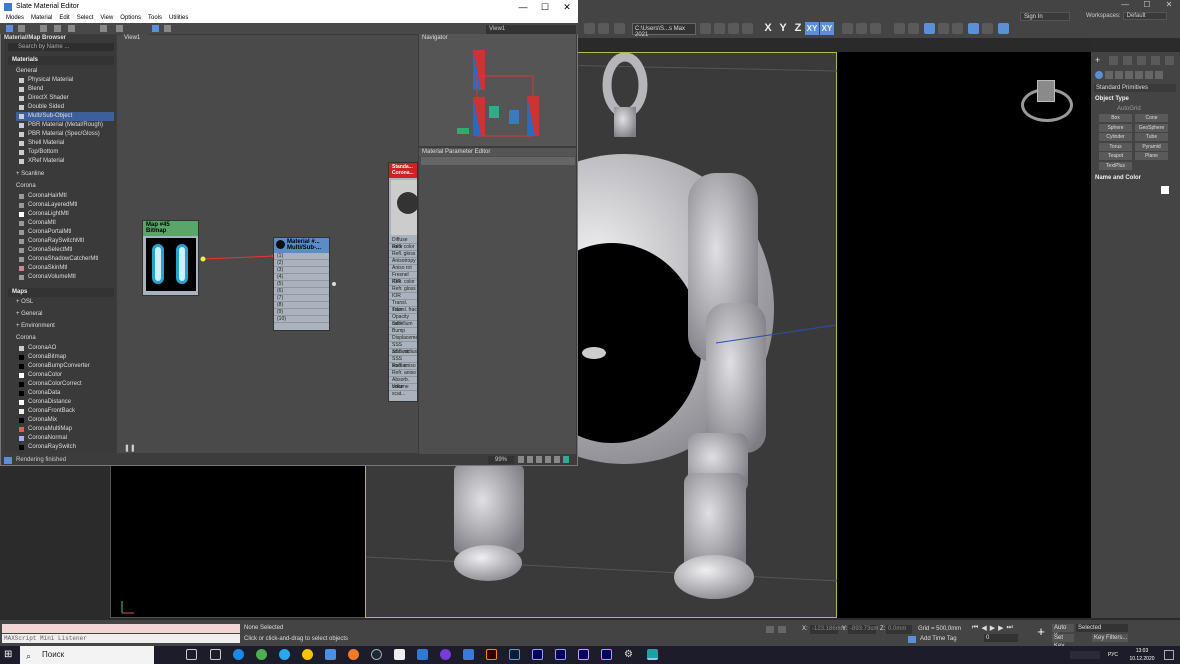  What do you see at coordinates (9, 655) in the screenshot?
I see `start-icon: ⊞` at bounding box center [9, 655].